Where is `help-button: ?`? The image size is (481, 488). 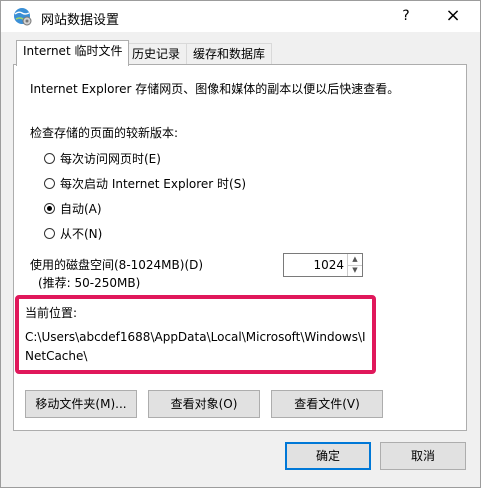 help-button: ? is located at coordinates (406, 16).